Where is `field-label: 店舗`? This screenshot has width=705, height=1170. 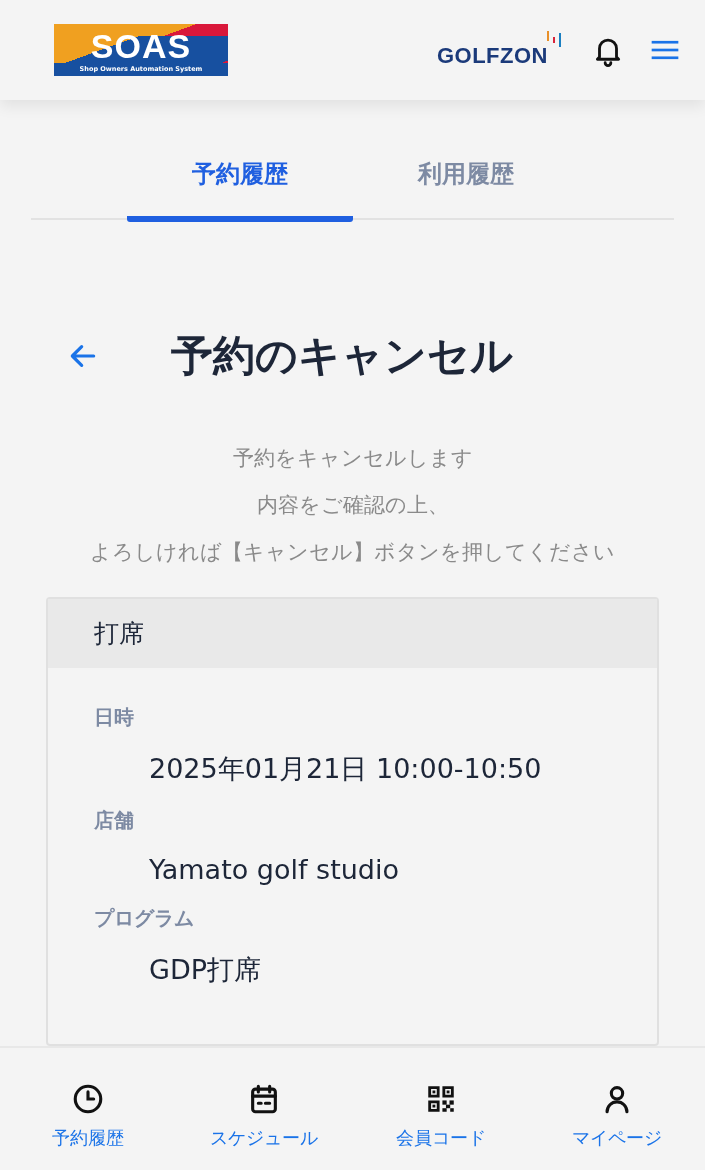
field-label: 店舗 is located at coordinates (114, 820).